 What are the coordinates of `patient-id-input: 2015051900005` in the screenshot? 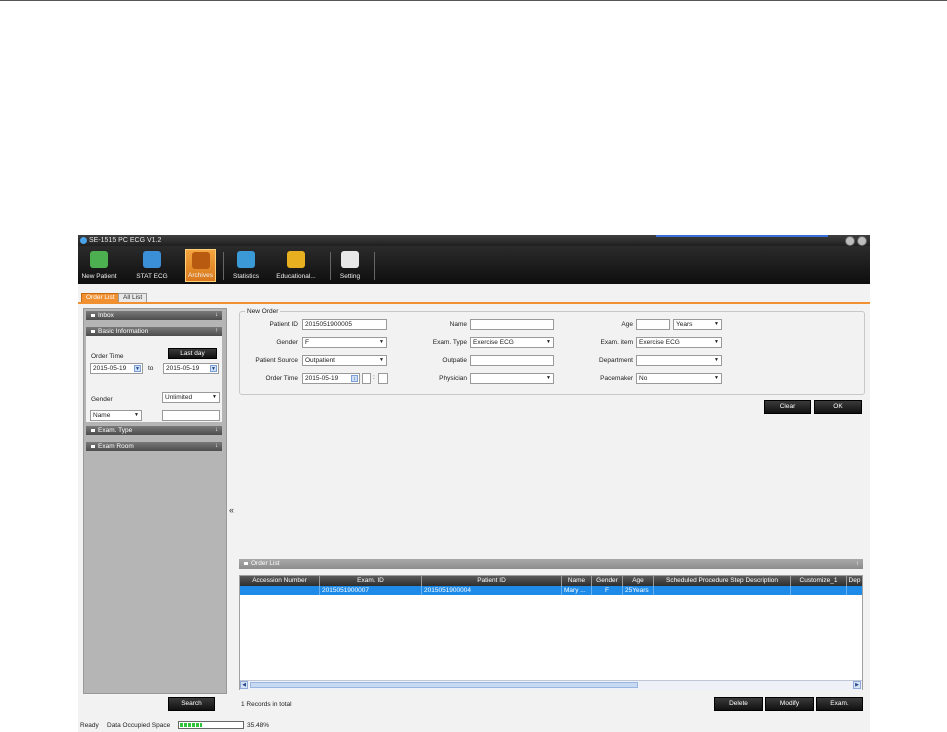 It's located at (344, 324).